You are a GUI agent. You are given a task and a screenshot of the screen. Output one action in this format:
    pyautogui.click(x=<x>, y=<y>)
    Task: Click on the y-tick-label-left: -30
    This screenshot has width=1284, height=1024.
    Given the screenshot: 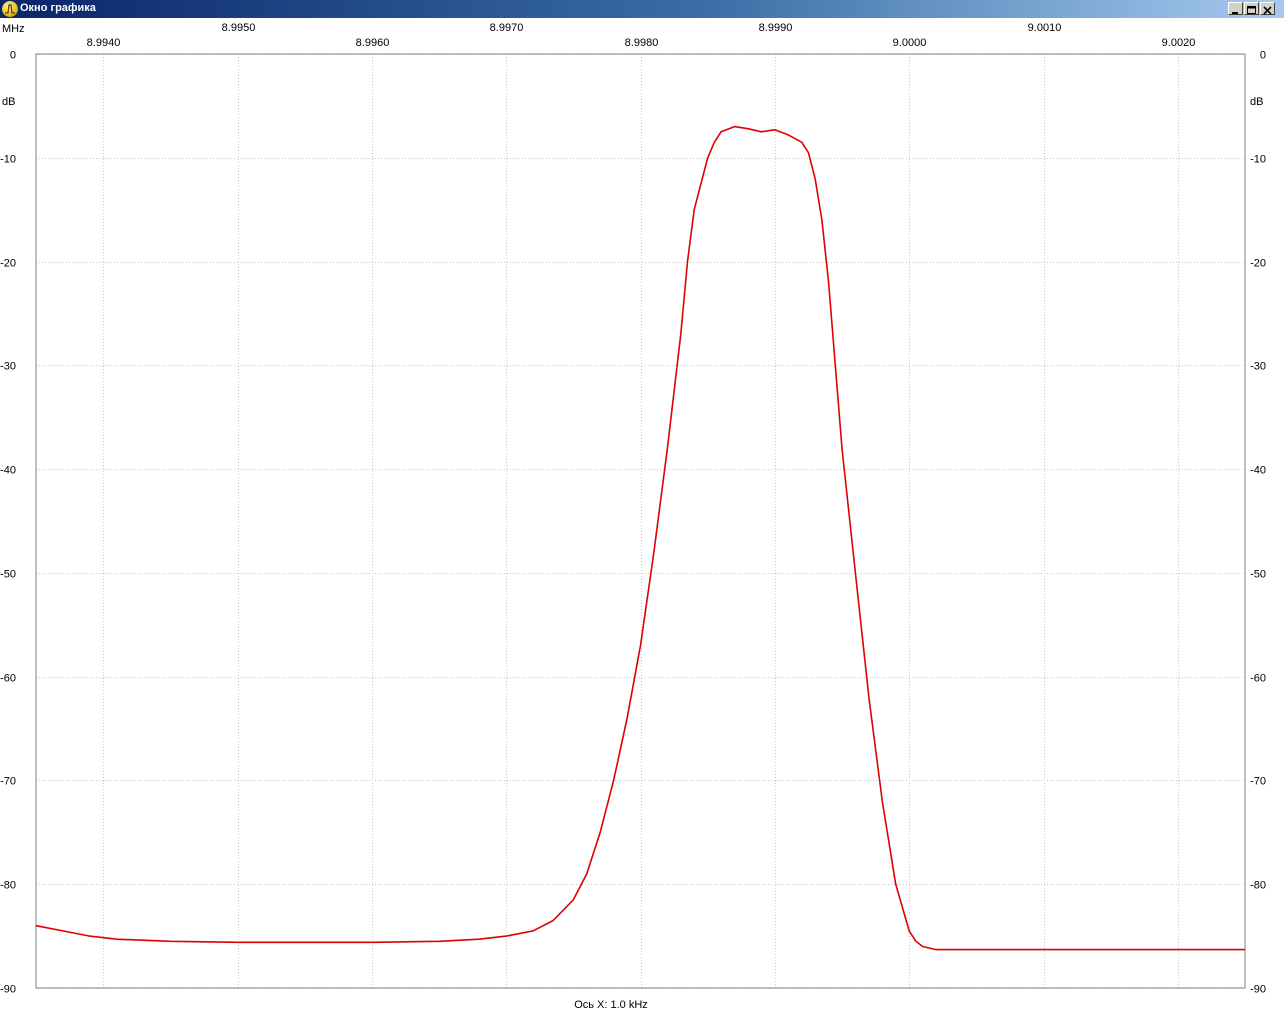 What is the action you would take?
    pyautogui.click(x=8, y=367)
    